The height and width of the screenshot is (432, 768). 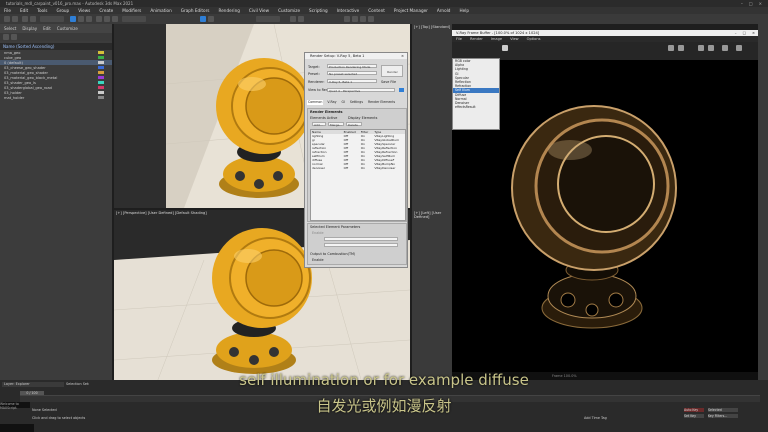 I want to click on scene-tab-edit: Edit, so click(x=47, y=28).